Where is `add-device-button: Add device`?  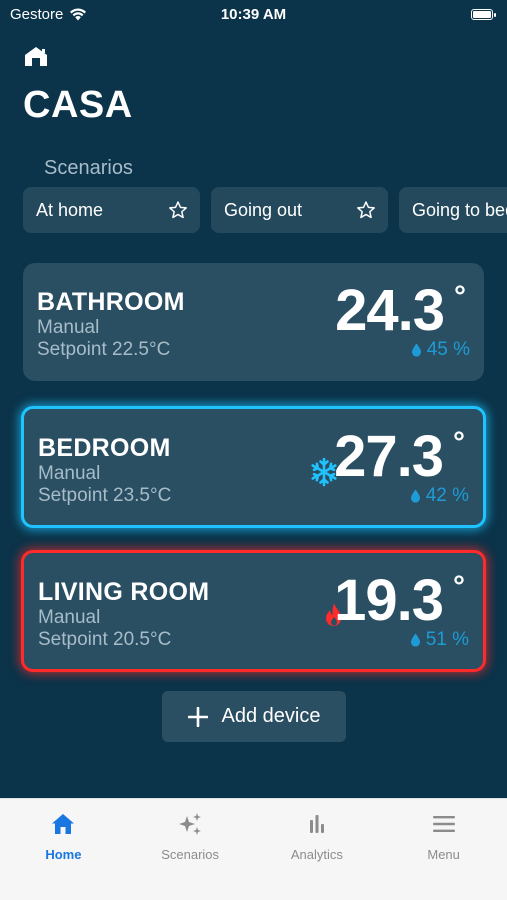 add-device-button: Add device is located at coordinates (254, 716).